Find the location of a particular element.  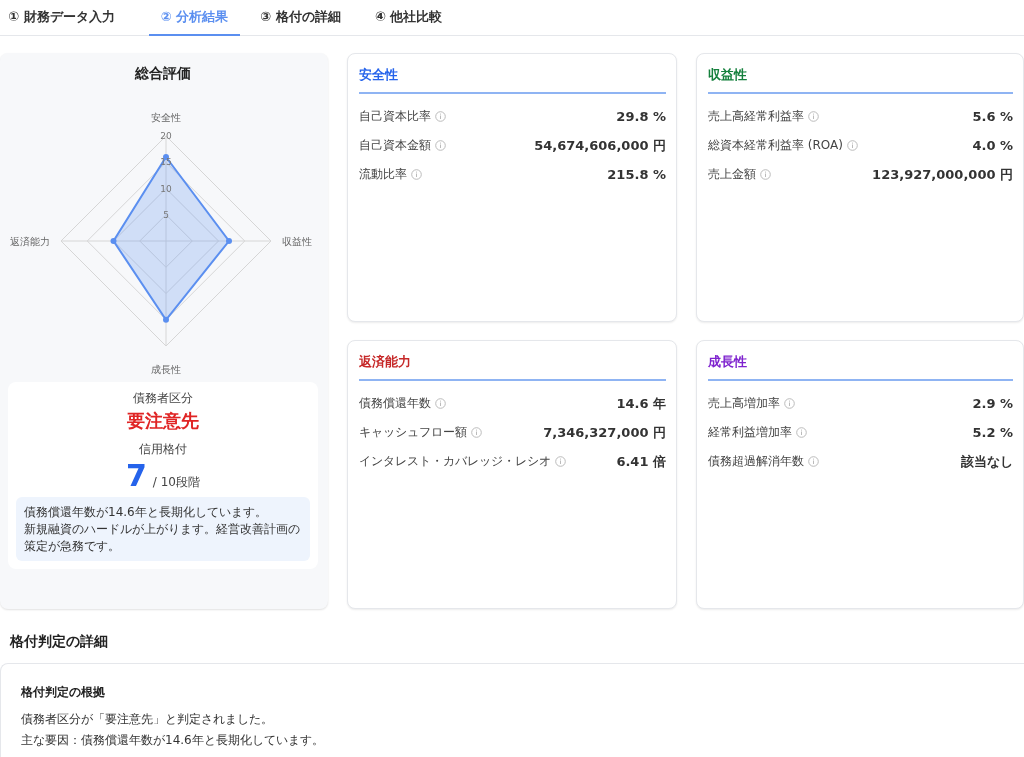

axis-label: 収益性 is located at coordinates (296, 241).